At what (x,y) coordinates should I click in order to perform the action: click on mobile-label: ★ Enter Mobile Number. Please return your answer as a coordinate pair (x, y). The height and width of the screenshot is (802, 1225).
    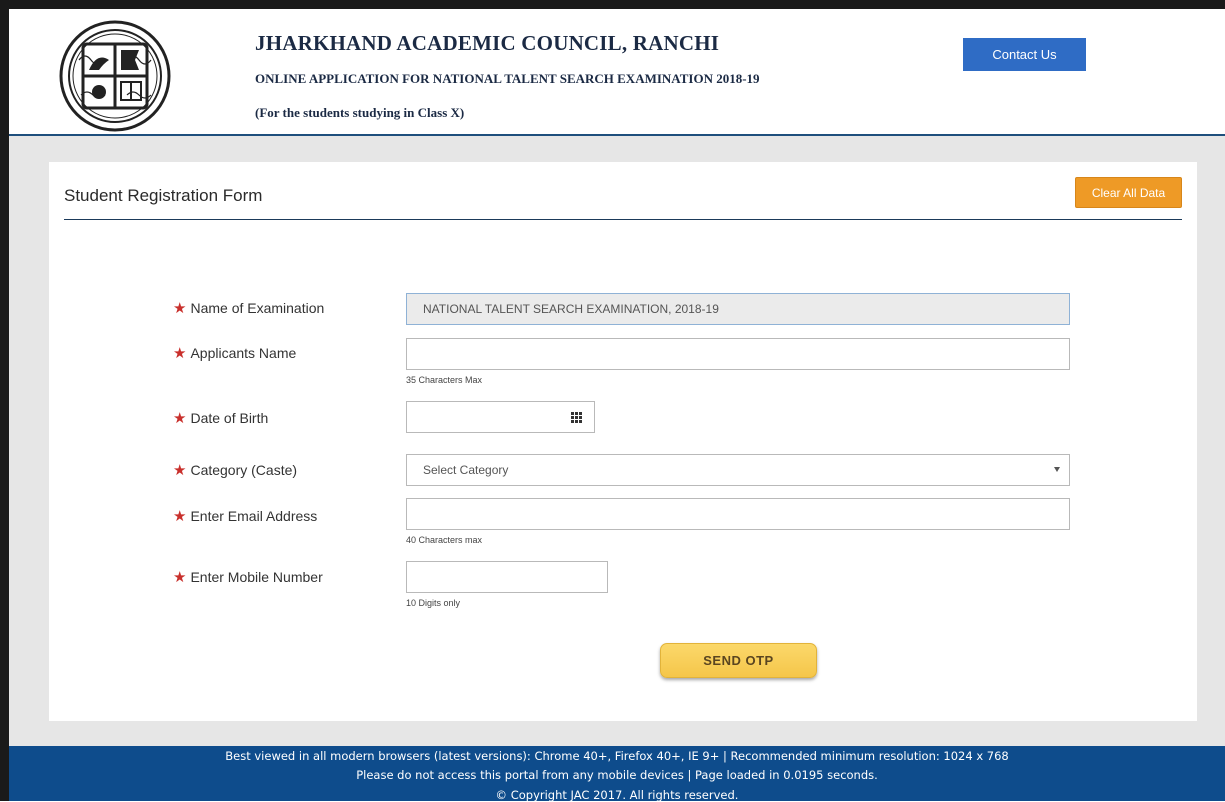
    Looking at the image, I should click on (248, 577).